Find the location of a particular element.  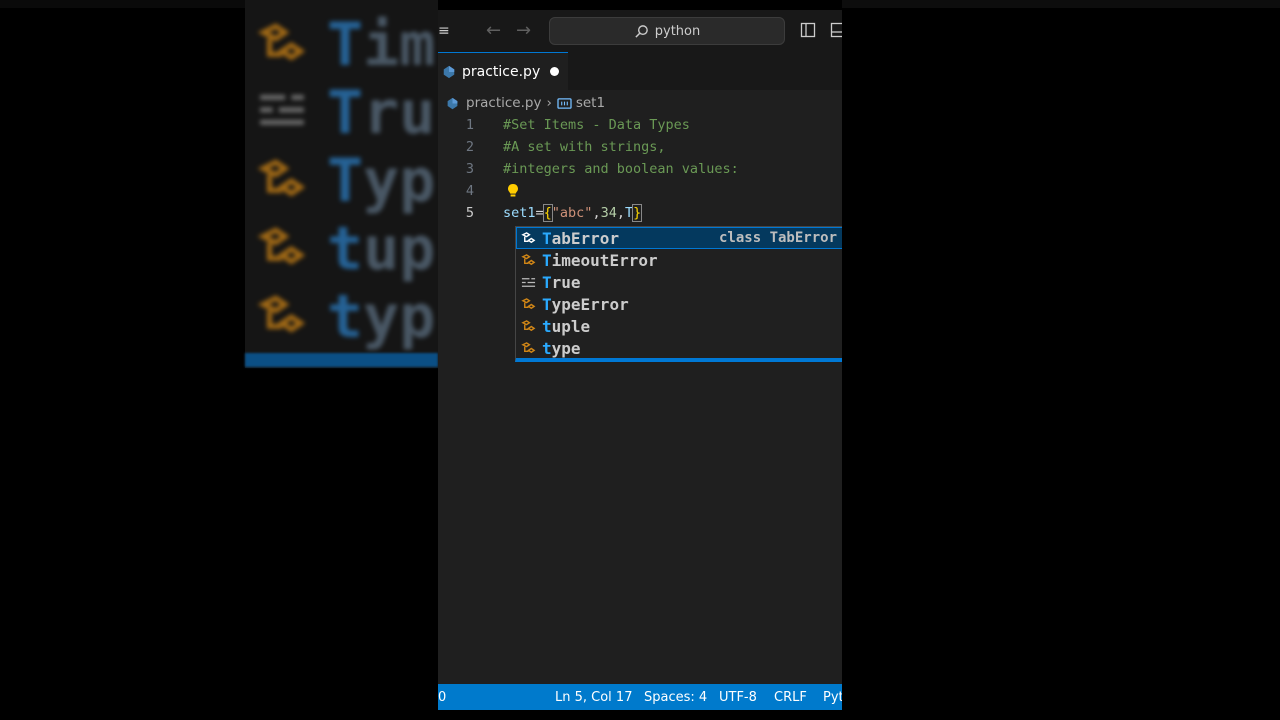

tab-bar: practice.py is located at coordinates (640, 71).